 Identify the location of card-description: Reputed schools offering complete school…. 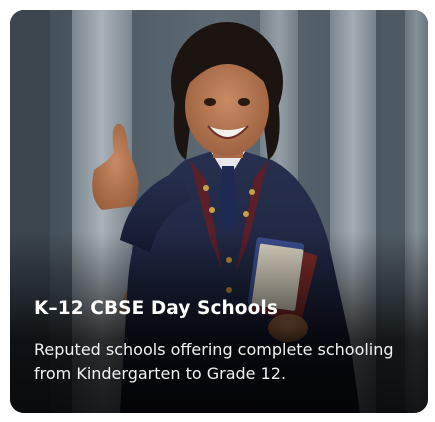
(214, 361).